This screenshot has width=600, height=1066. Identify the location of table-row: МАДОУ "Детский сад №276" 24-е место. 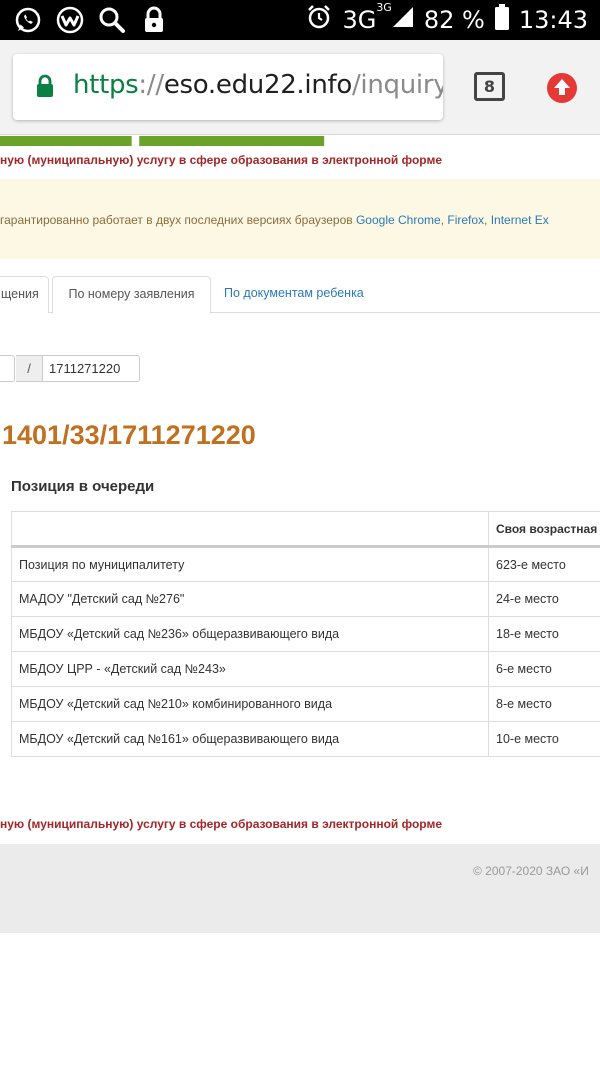
(305, 599).